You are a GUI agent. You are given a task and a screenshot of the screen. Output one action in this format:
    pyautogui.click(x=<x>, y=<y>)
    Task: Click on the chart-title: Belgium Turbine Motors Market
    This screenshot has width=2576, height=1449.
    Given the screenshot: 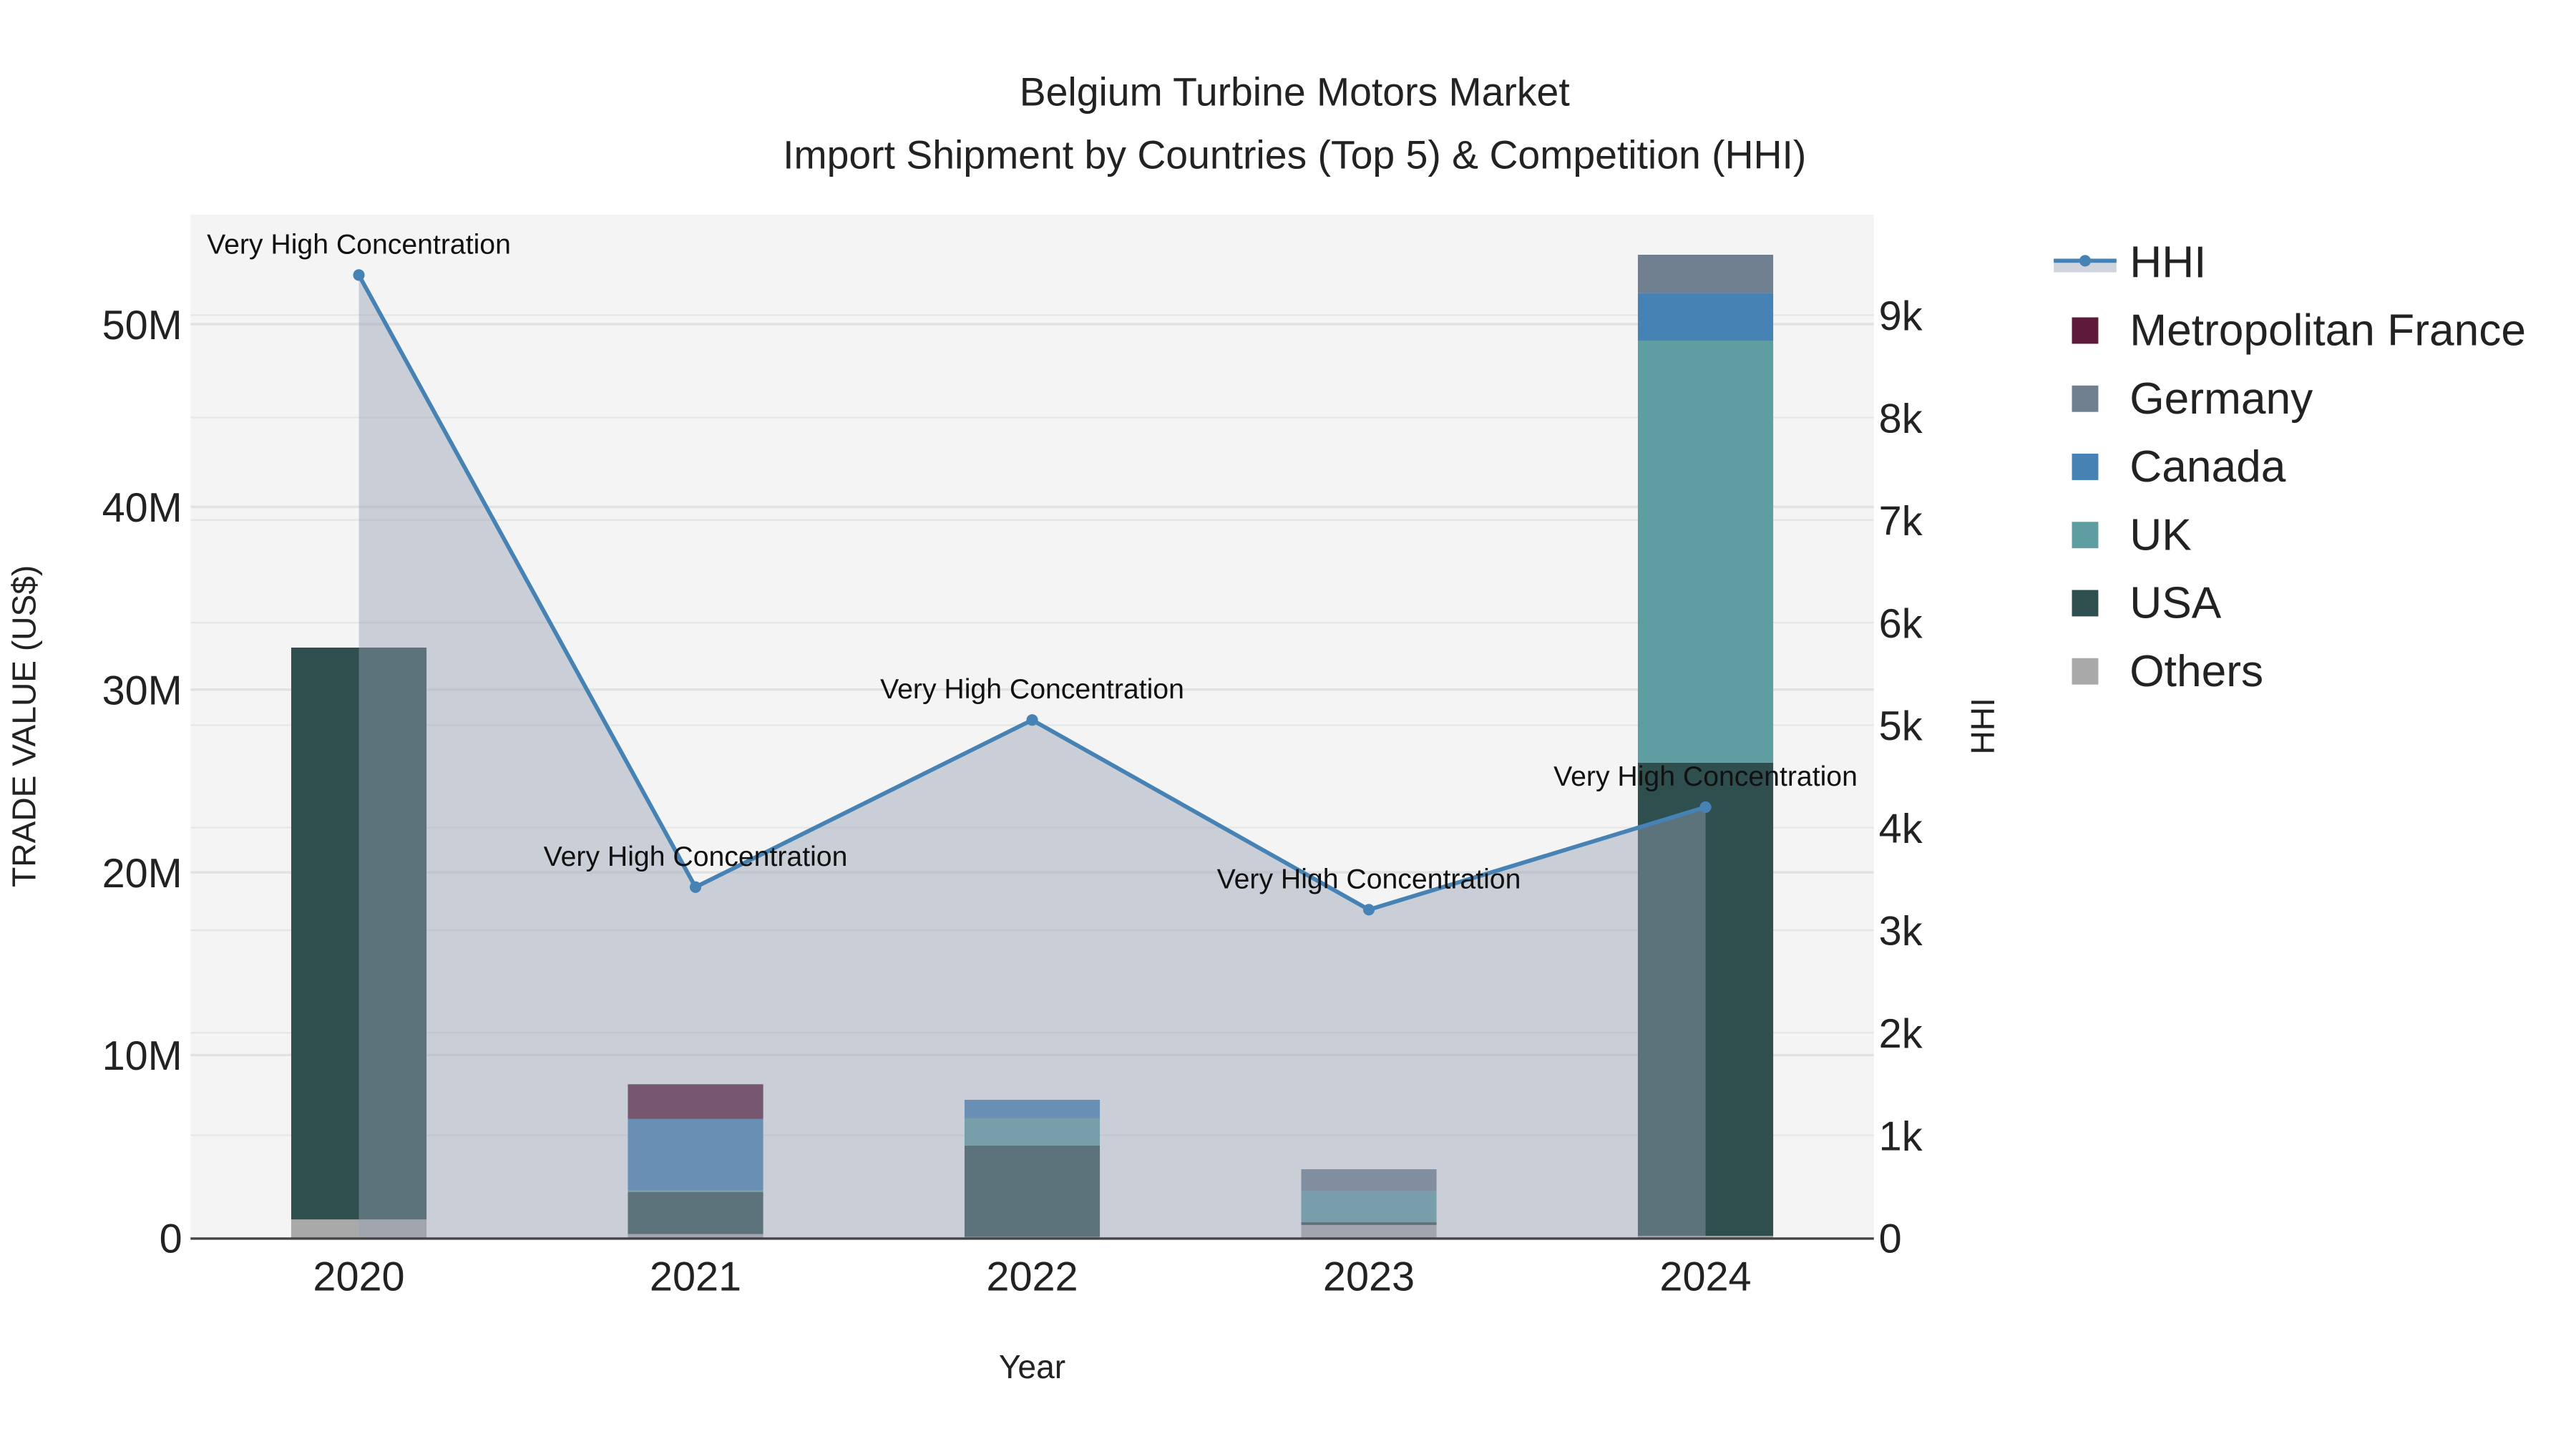 What is the action you would take?
    pyautogui.click(x=1295, y=92)
    